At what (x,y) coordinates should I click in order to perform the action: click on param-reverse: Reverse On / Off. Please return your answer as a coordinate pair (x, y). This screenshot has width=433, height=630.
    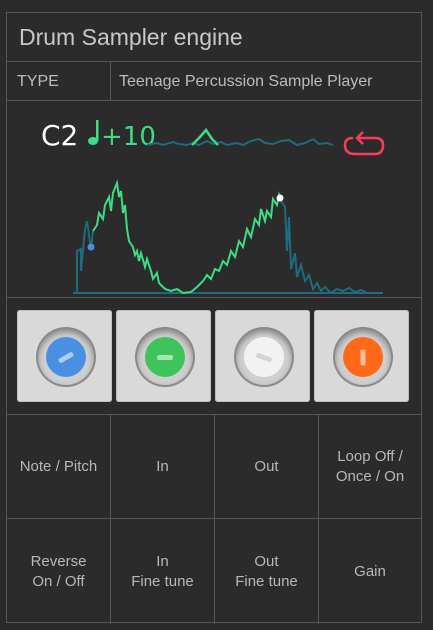
    Looking at the image, I should click on (59, 571).